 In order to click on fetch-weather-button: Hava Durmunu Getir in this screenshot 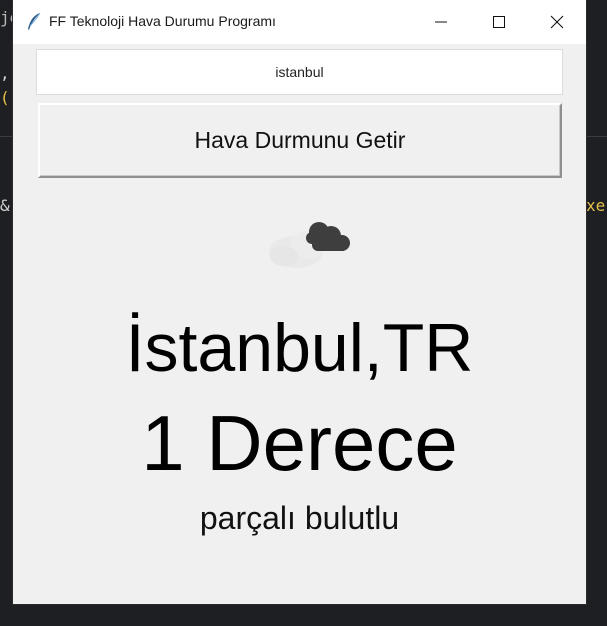, I will do `click(300, 140)`.